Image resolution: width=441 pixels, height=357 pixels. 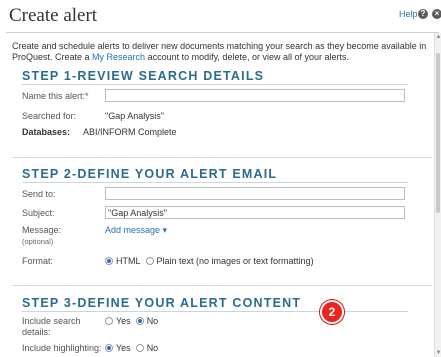 I want to click on format-html-label: HTML, so click(x=128, y=261).